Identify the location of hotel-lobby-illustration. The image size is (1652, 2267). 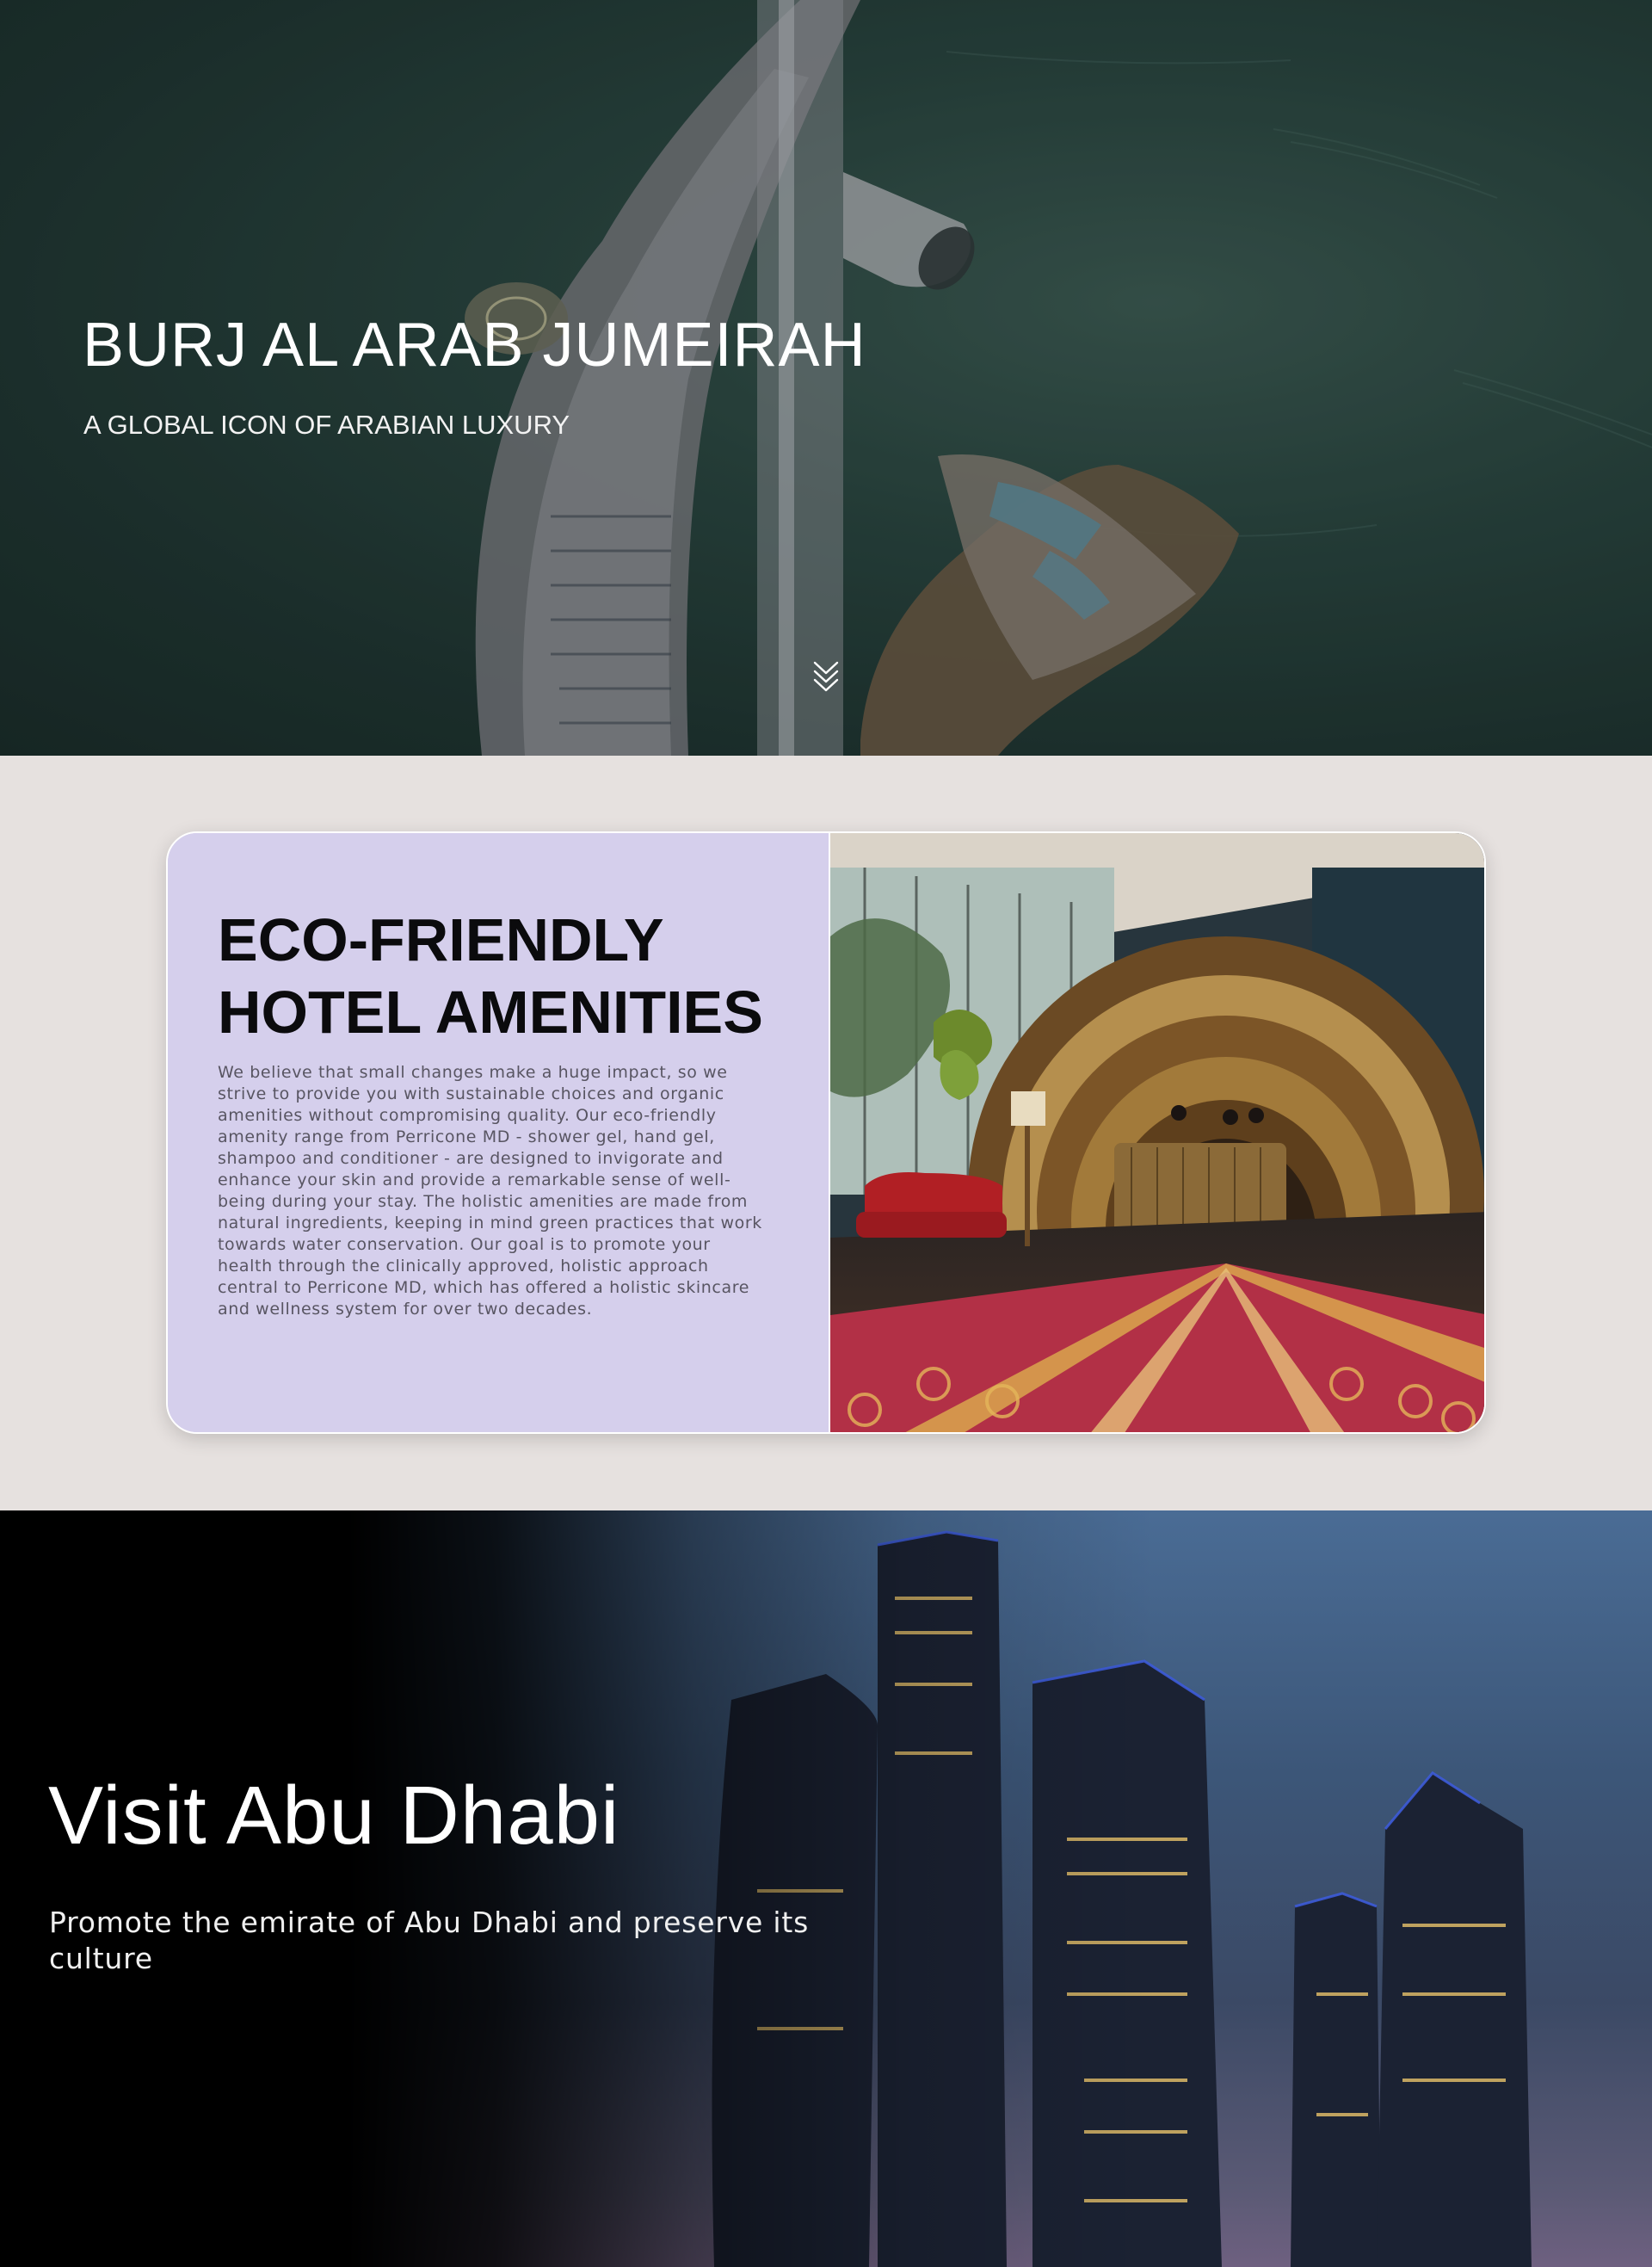
(1157, 1133).